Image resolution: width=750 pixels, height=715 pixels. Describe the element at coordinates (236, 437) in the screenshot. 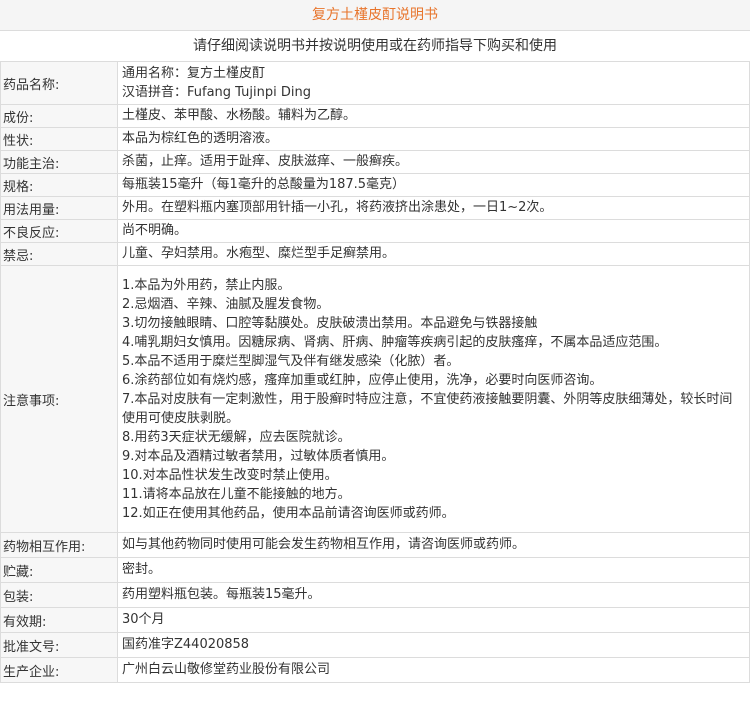

I see `precaution-item: 8.用药3天症状无缓解，应去医院就诊。` at that location.